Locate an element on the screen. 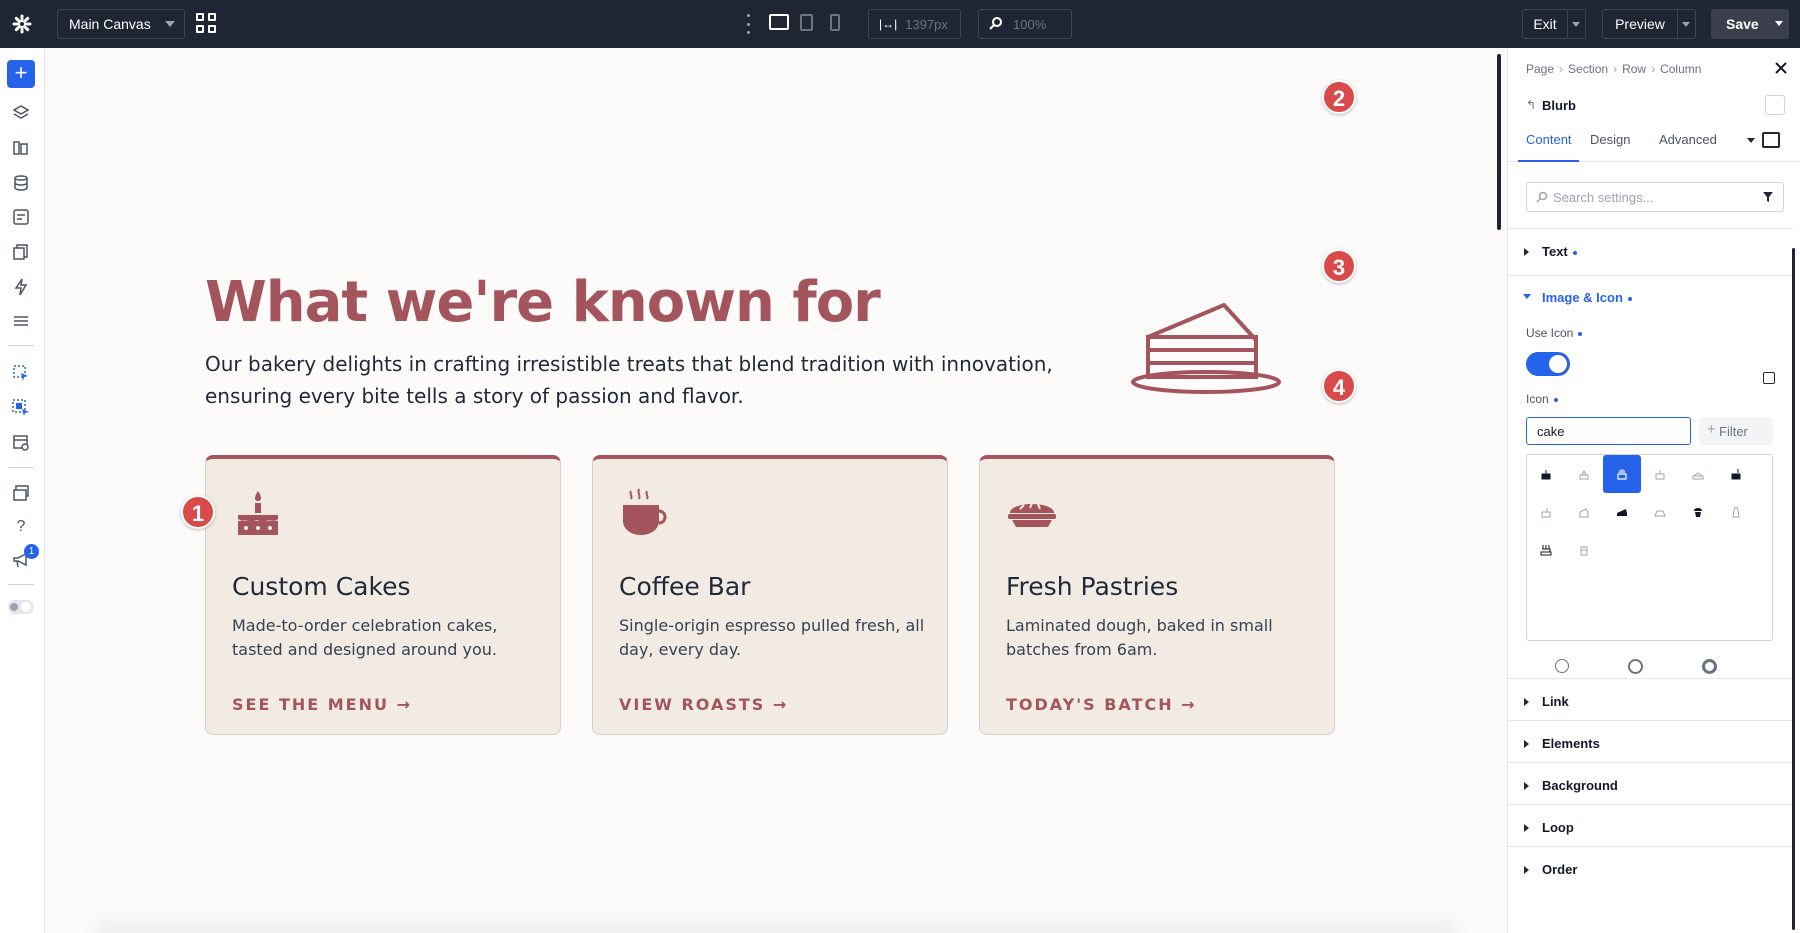  breadcrumb-section: Section is located at coordinates (1588, 69).